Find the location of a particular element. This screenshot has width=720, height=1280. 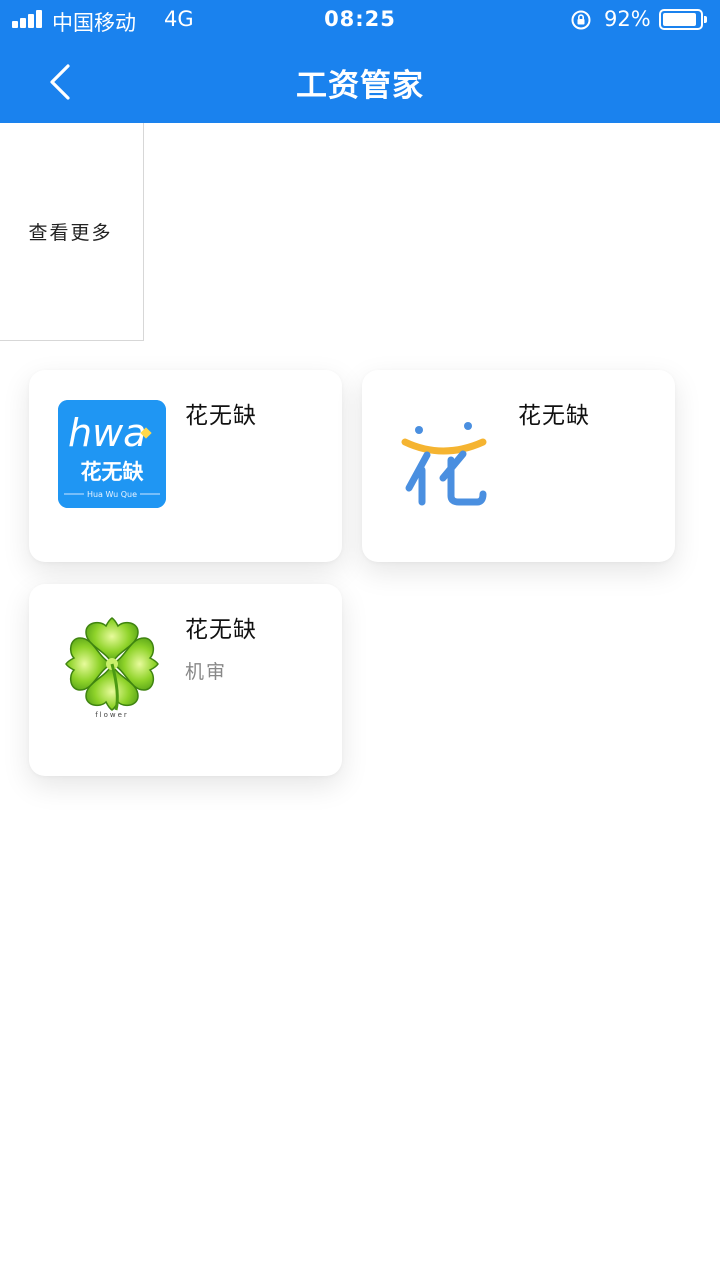

four-leaf-clover-icon: flower is located at coordinates (112, 668).